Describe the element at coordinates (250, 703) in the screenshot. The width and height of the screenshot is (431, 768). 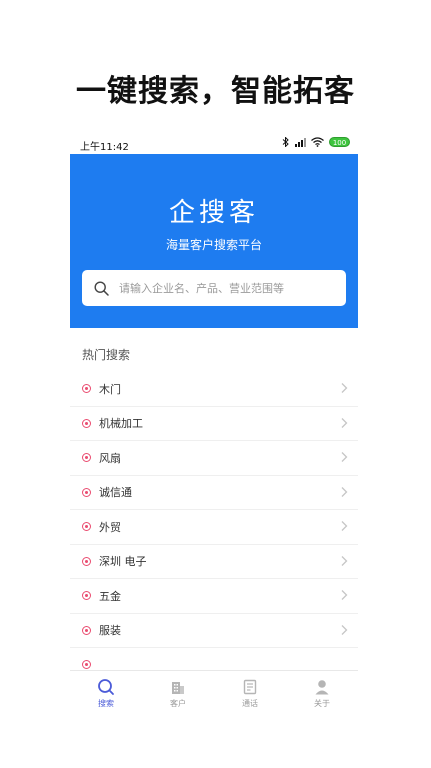
I see `tab-label: 通话` at that location.